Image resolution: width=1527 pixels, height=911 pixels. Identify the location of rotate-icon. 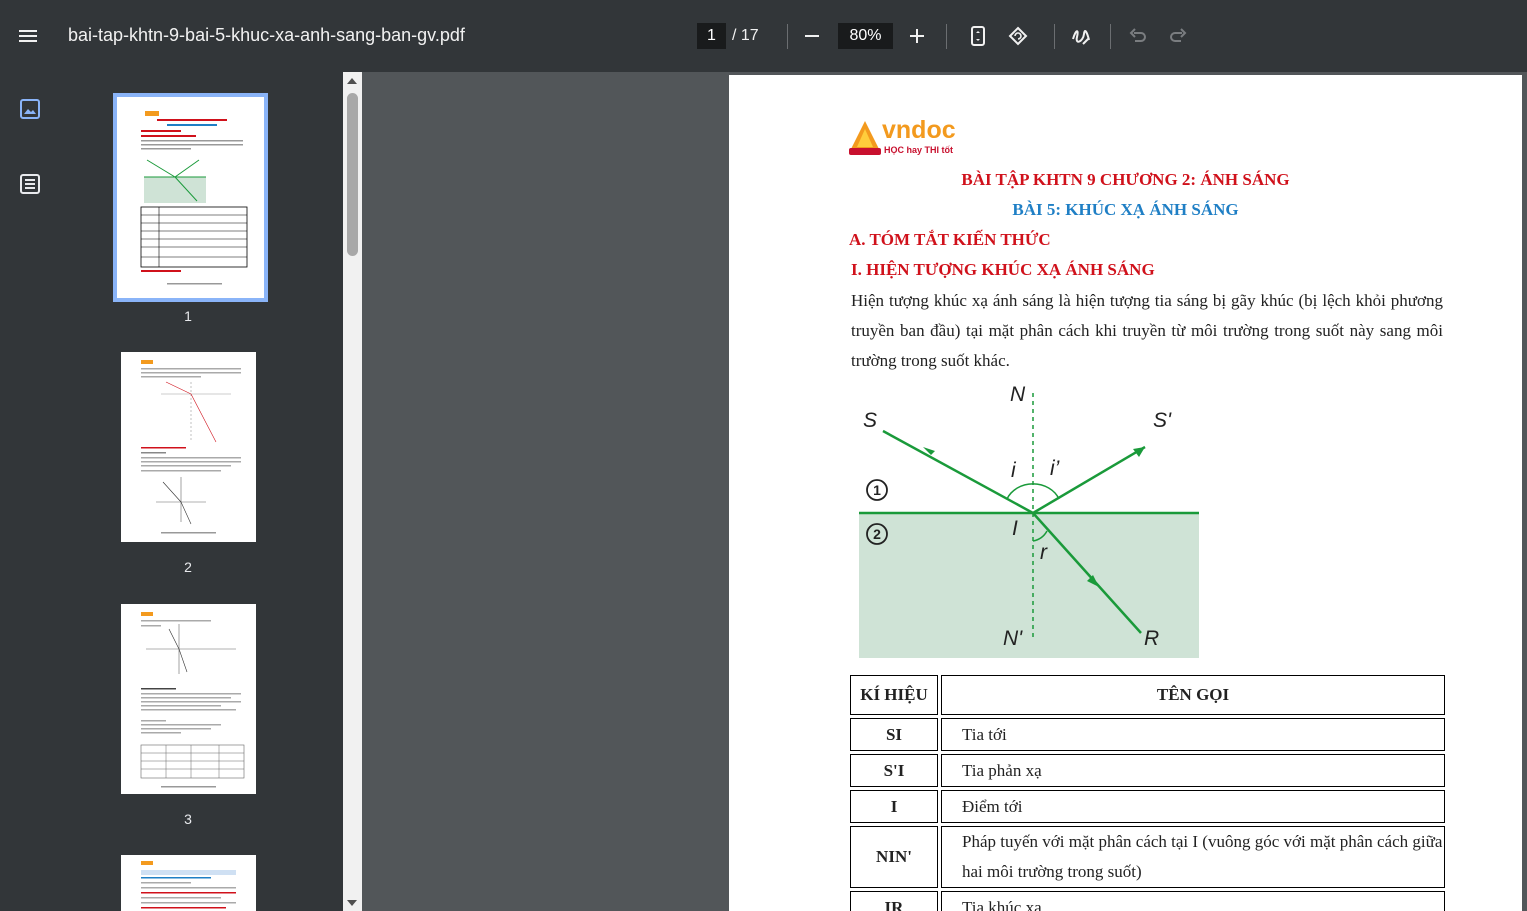
(1018, 36).